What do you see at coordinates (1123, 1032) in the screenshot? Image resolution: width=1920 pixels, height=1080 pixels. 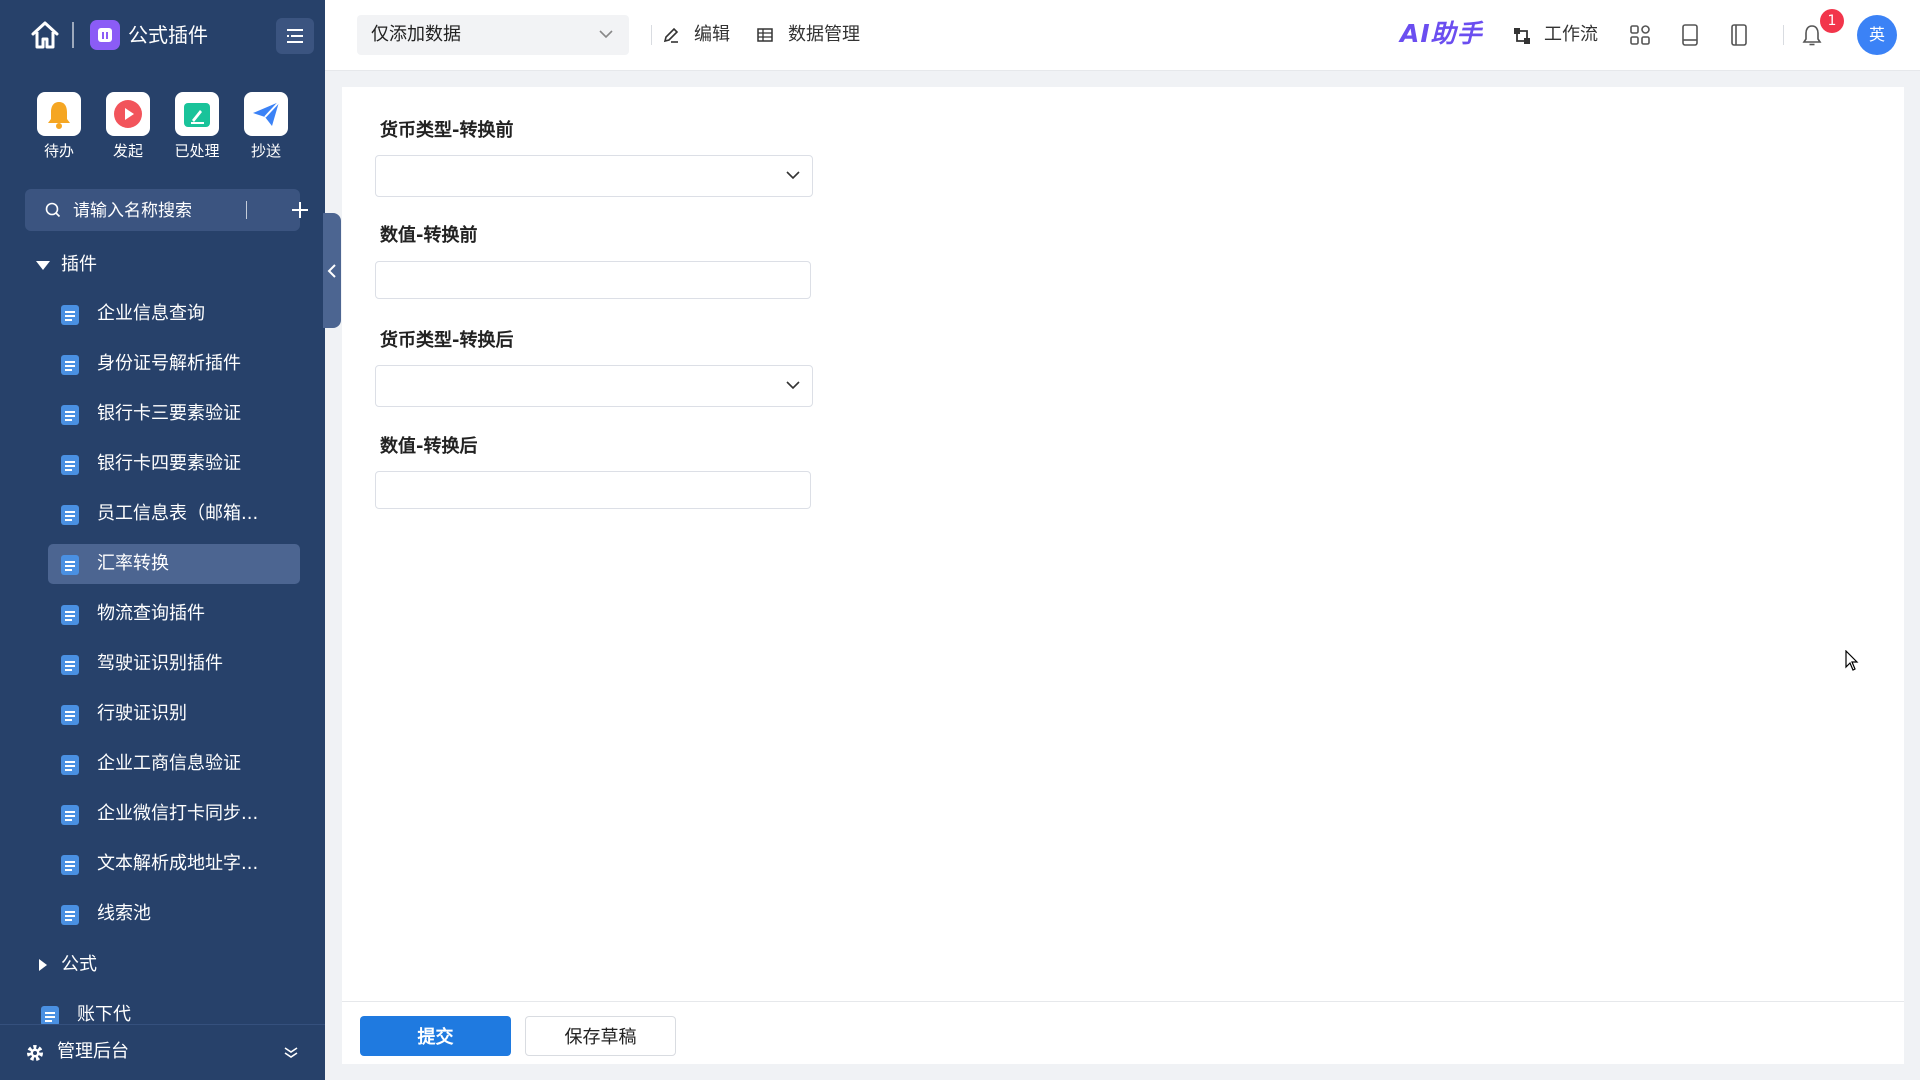 I see `form-footer: 提交 保存草稿` at bounding box center [1123, 1032].